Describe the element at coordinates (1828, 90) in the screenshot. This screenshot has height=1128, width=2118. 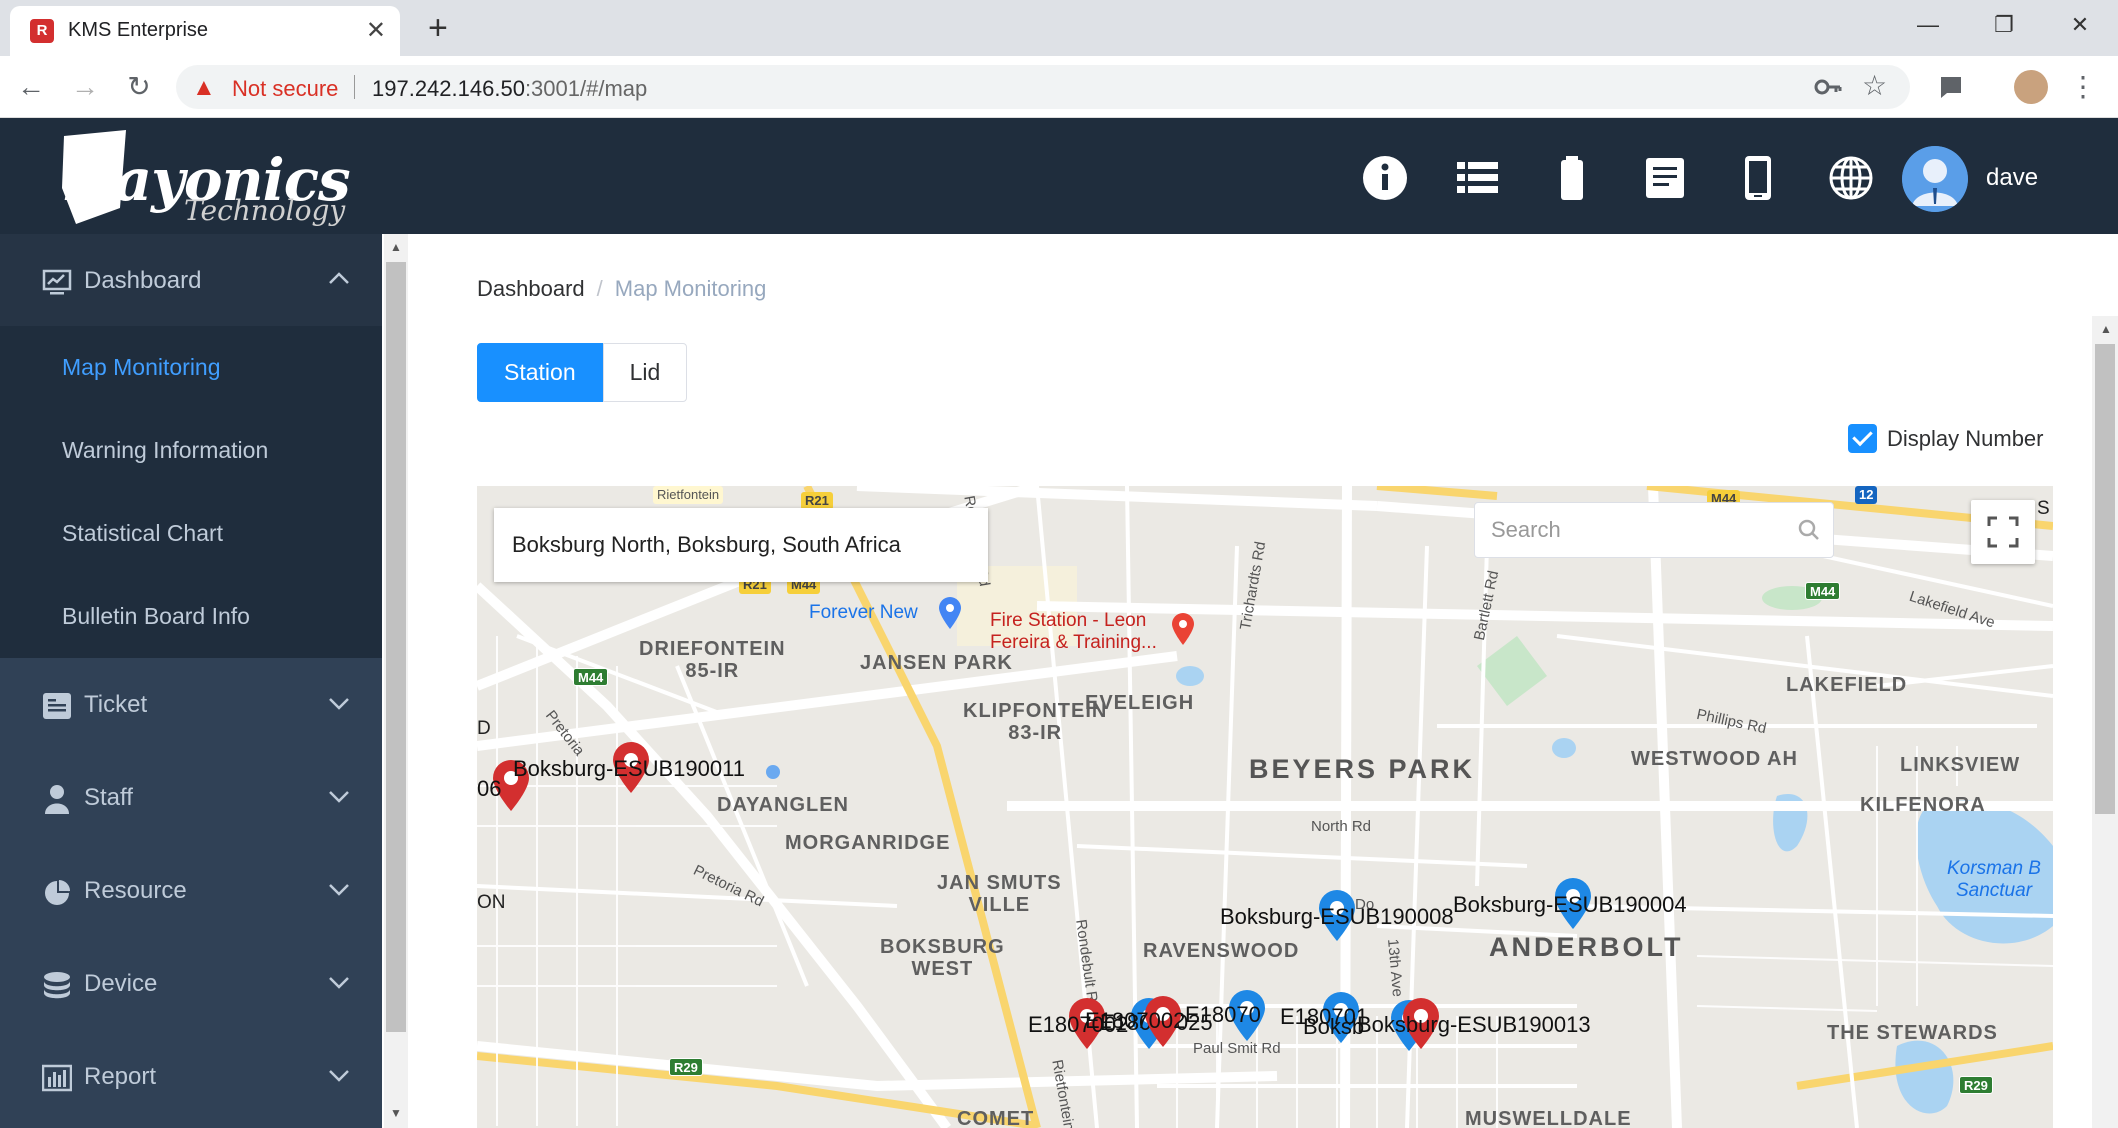
I see `key-icon` at that location.